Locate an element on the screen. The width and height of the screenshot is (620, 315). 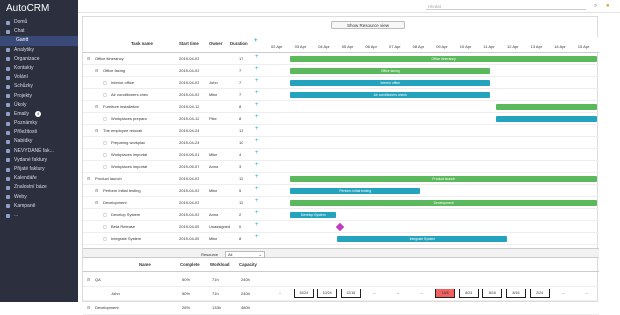
sidebar-item: Organizace is located at coordinates (39, 59).